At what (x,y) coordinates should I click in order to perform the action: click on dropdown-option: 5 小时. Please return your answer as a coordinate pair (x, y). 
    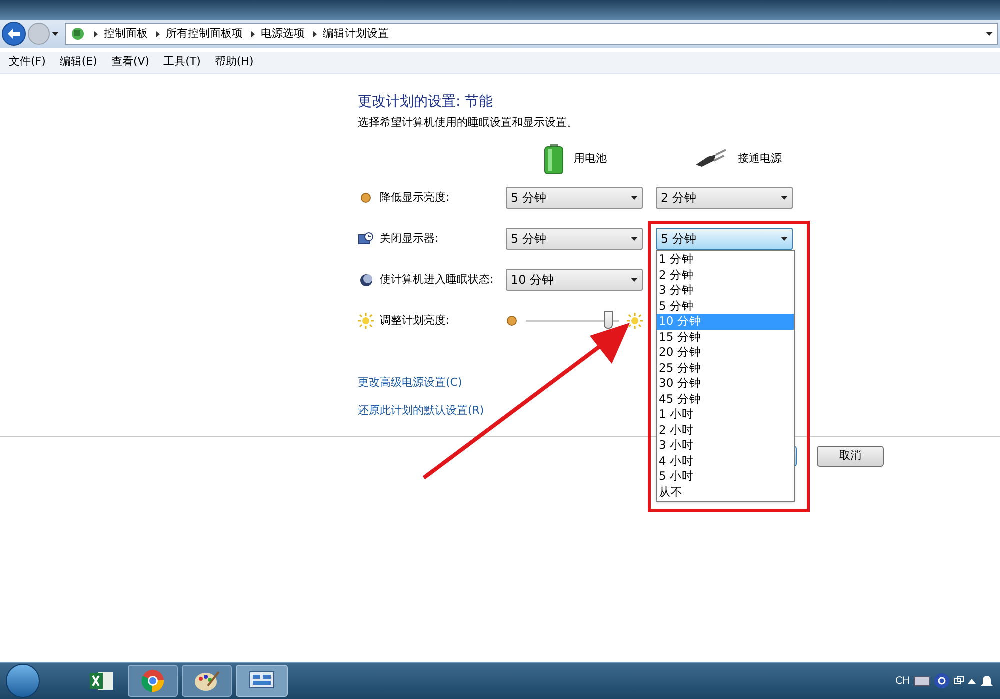
    Looking at the image, I should click on (725, 476).